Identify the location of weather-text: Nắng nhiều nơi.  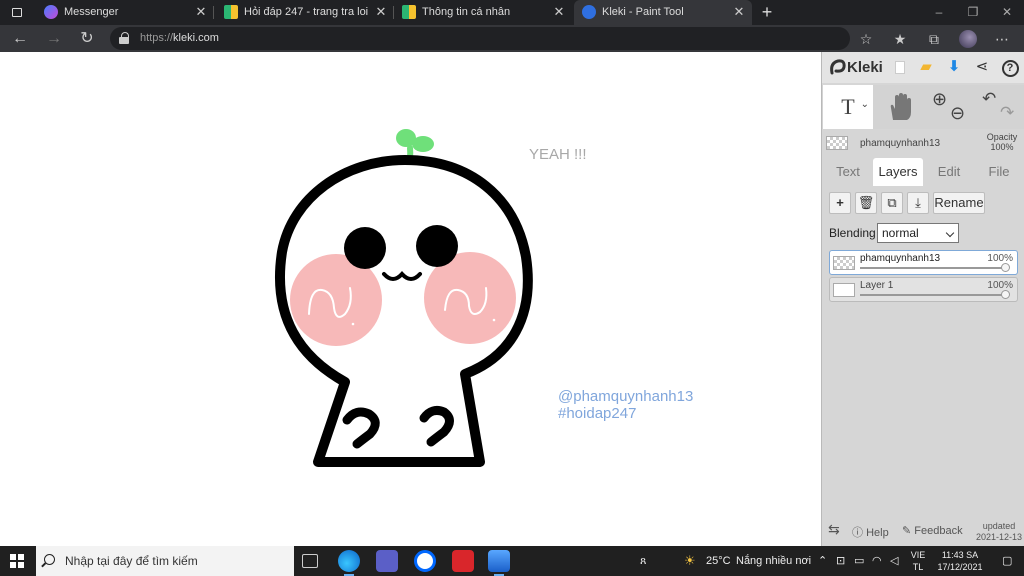
(773, 561).